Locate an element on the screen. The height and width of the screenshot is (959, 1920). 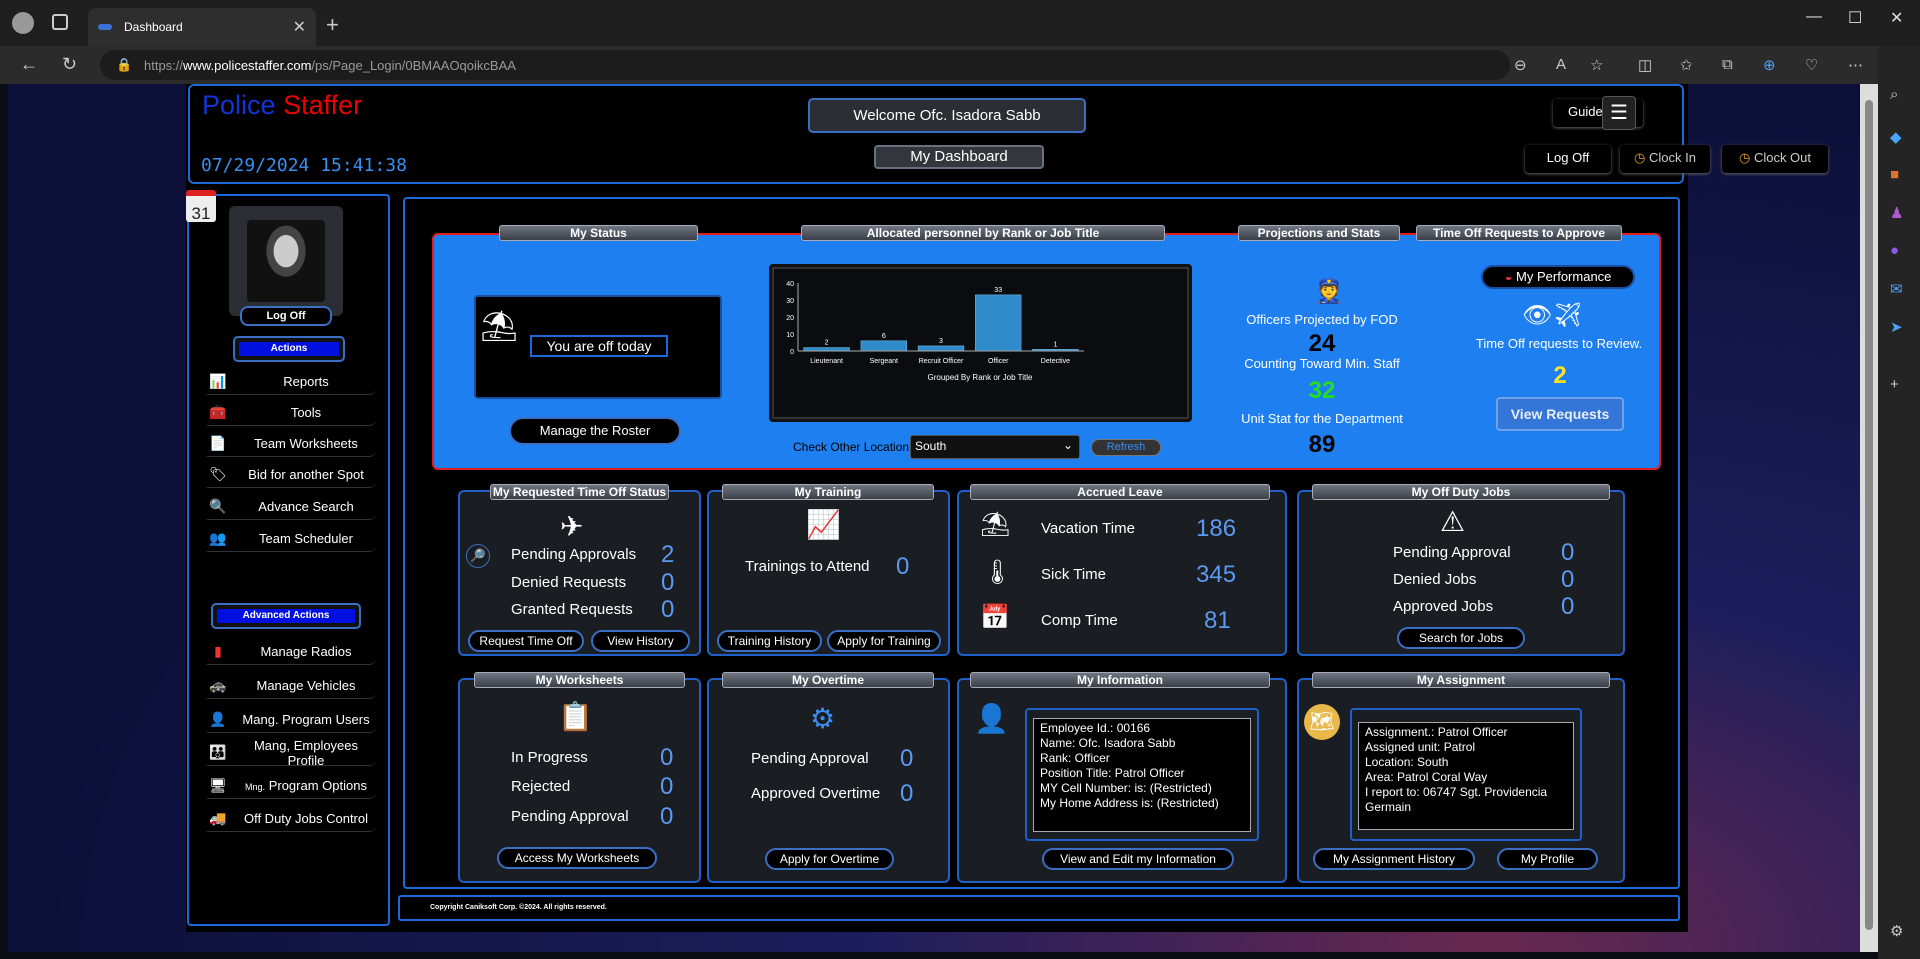
counting-label: Counting Toward Min. Staff is located at coordinates (1322, 363).